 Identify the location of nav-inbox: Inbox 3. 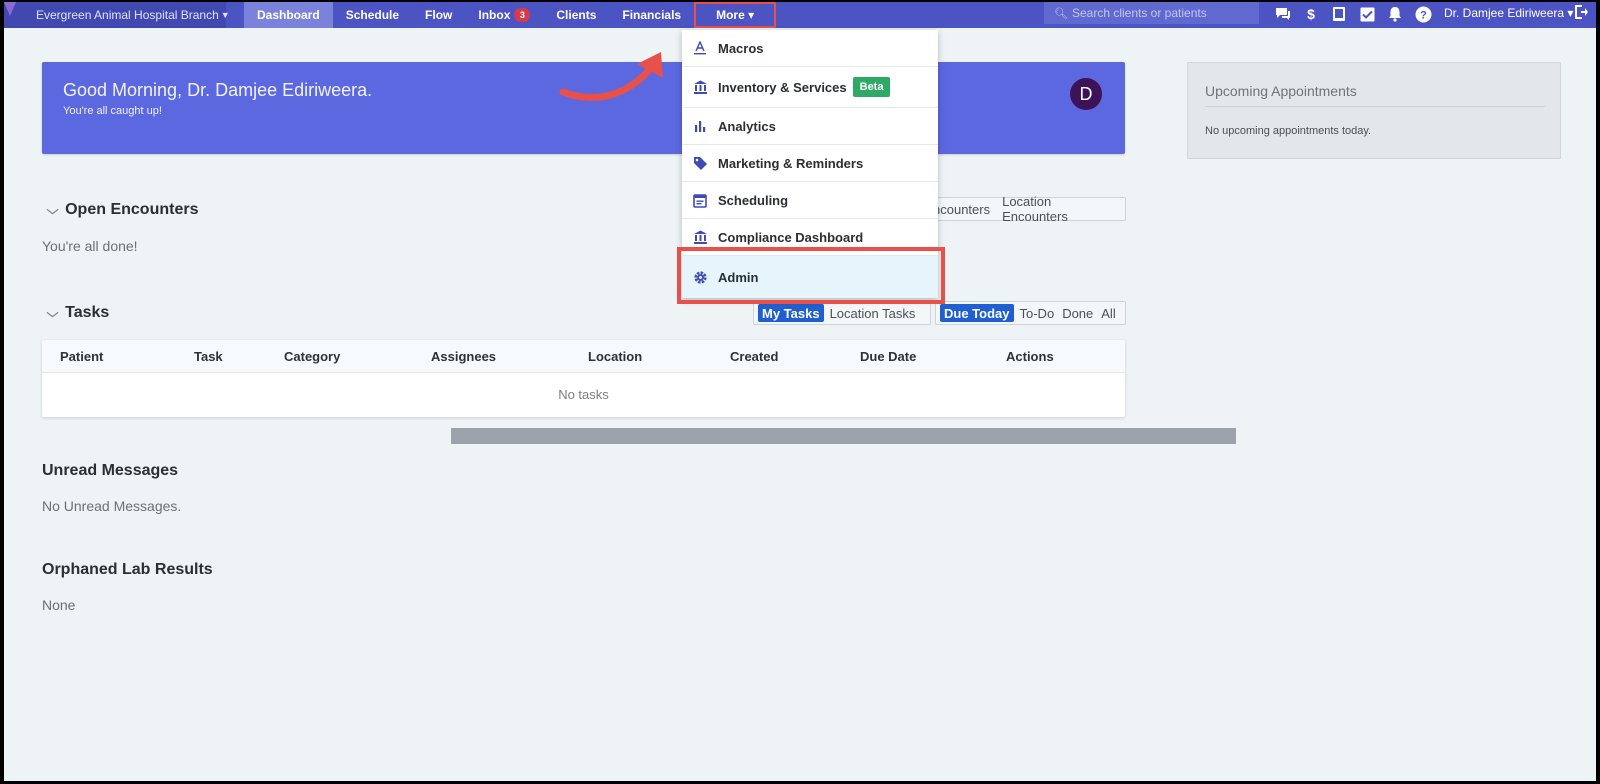
(504, 15).